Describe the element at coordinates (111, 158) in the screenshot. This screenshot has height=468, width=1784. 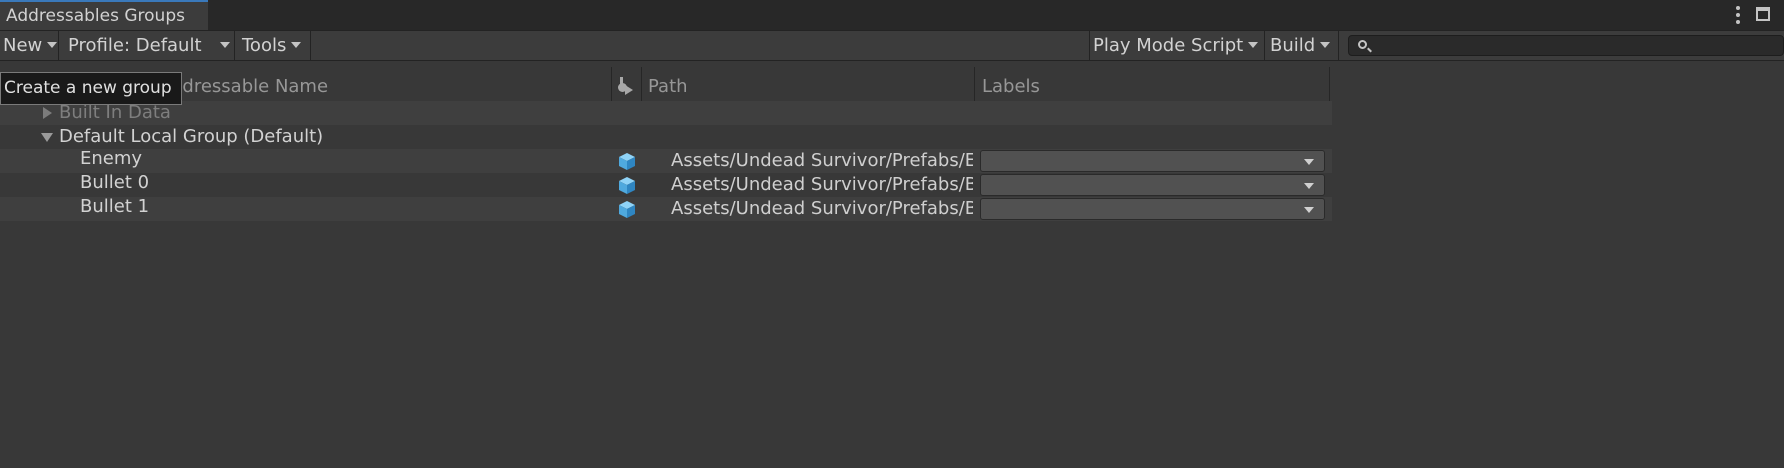
I see `entry-name: Enemy` at that location.